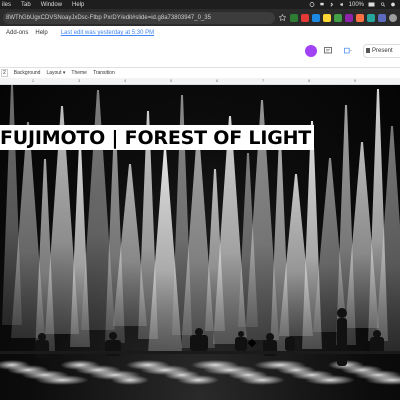 Image resolution: width=400 pixels, height=400 pixels. I want to click on spotlight-icon, so click(383, 4).